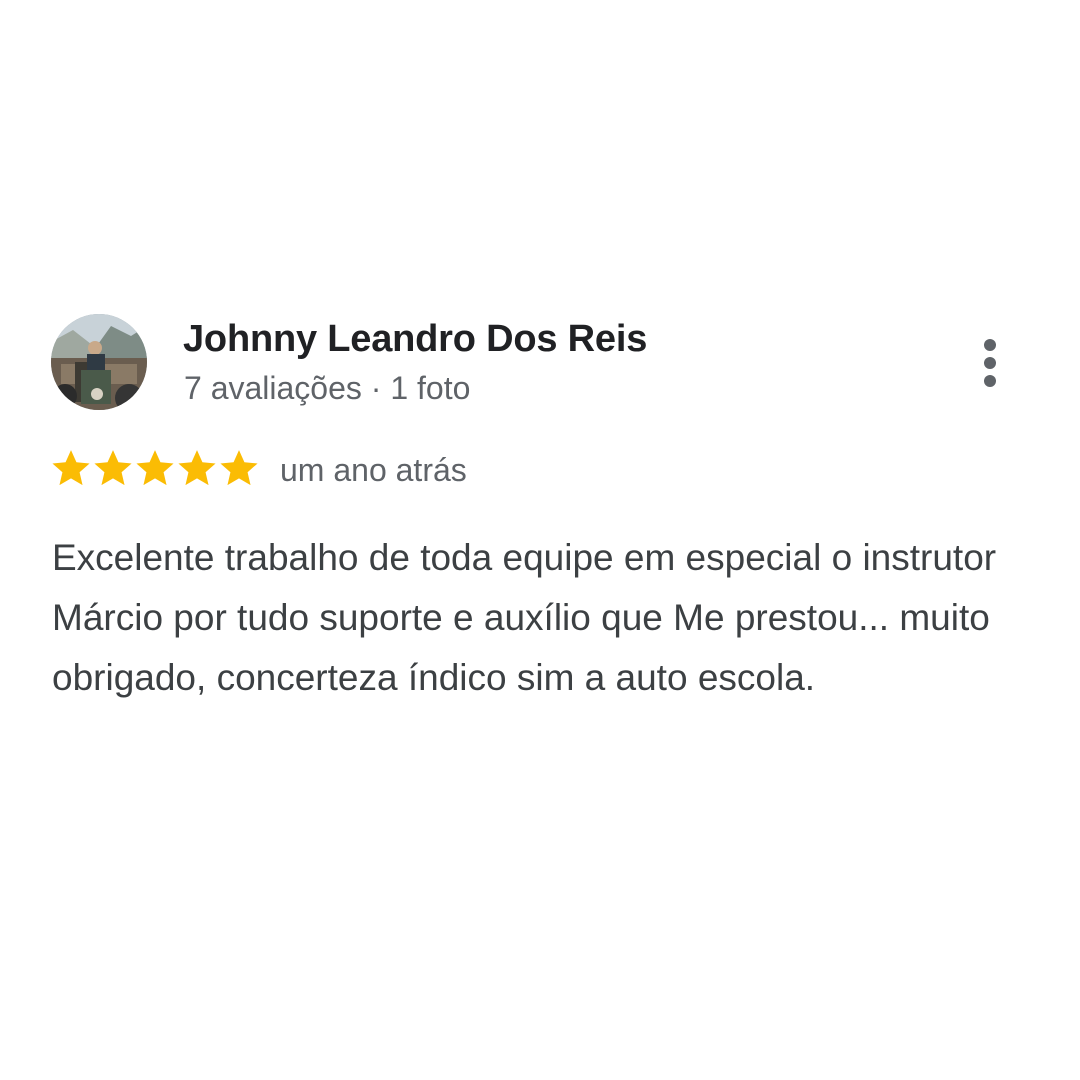 Image resolution: width=1080 pixels, height=1080 pixels. What do you see at coordinates (415, 339) in the screenshot?
I see `reviewer-name: Johnny Leandro Dos Reis` at bounding box center [415, 339].